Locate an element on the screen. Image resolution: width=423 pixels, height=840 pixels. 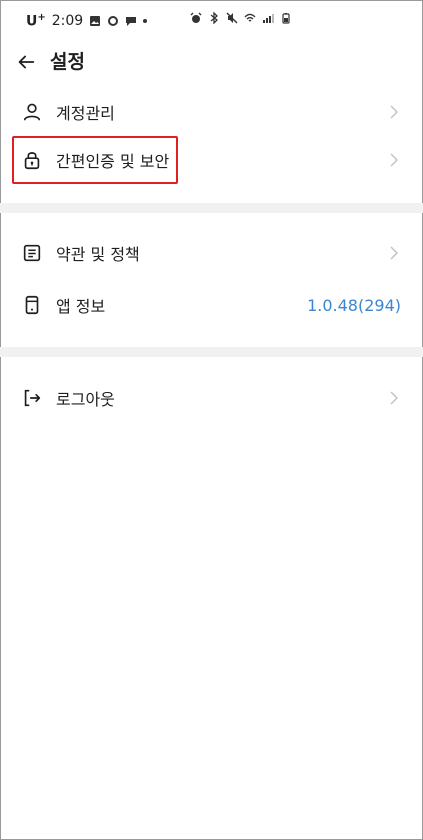
page-title: 설정 is located at coordinates (67, 62).